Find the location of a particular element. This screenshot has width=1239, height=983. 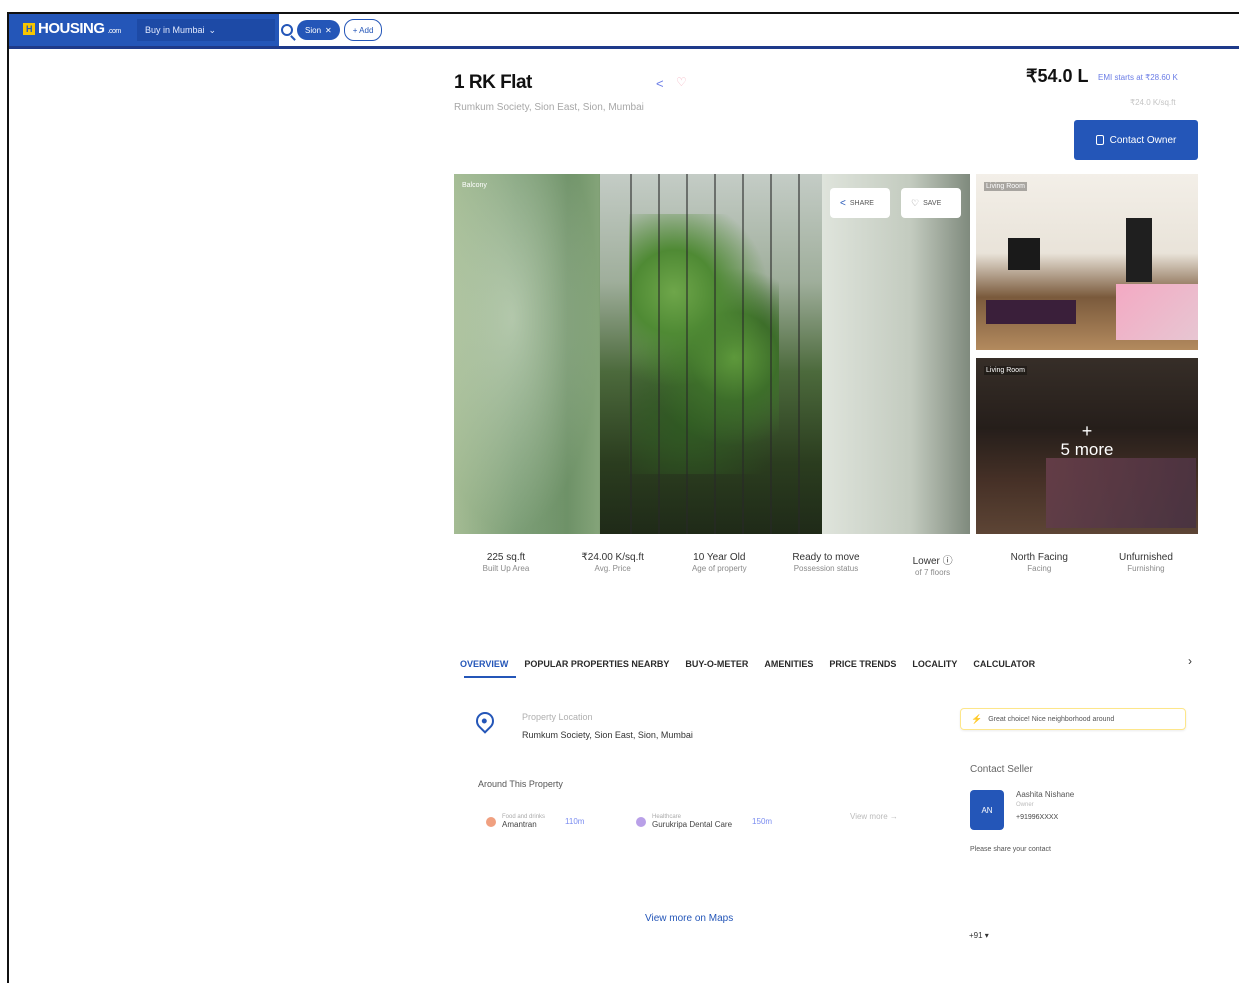

photo-tv is located at coordinates (1024, 254).